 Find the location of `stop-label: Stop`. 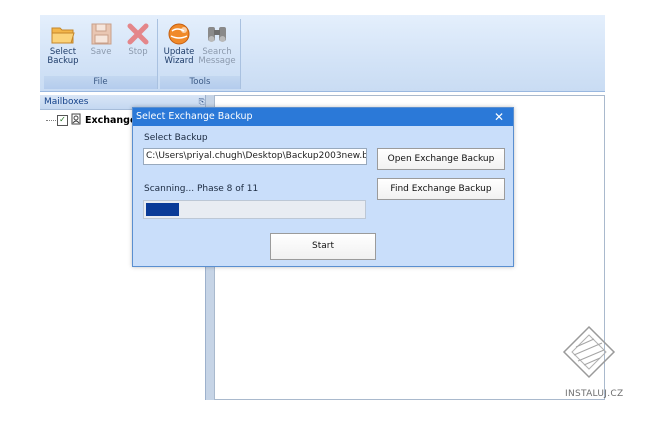

stop-label: Stop is located at coordinates (138, 52).